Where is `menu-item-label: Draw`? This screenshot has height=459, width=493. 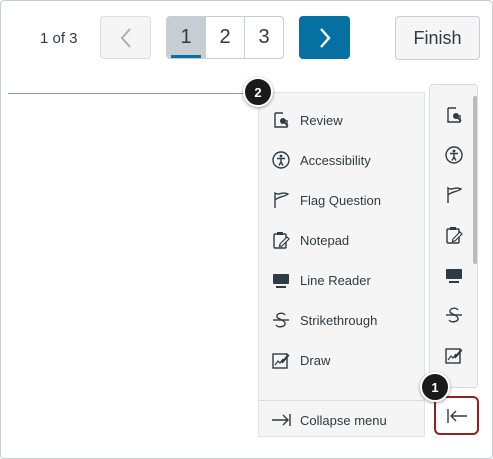
menu-item-label: Draw is located at coordinates (315, 360).